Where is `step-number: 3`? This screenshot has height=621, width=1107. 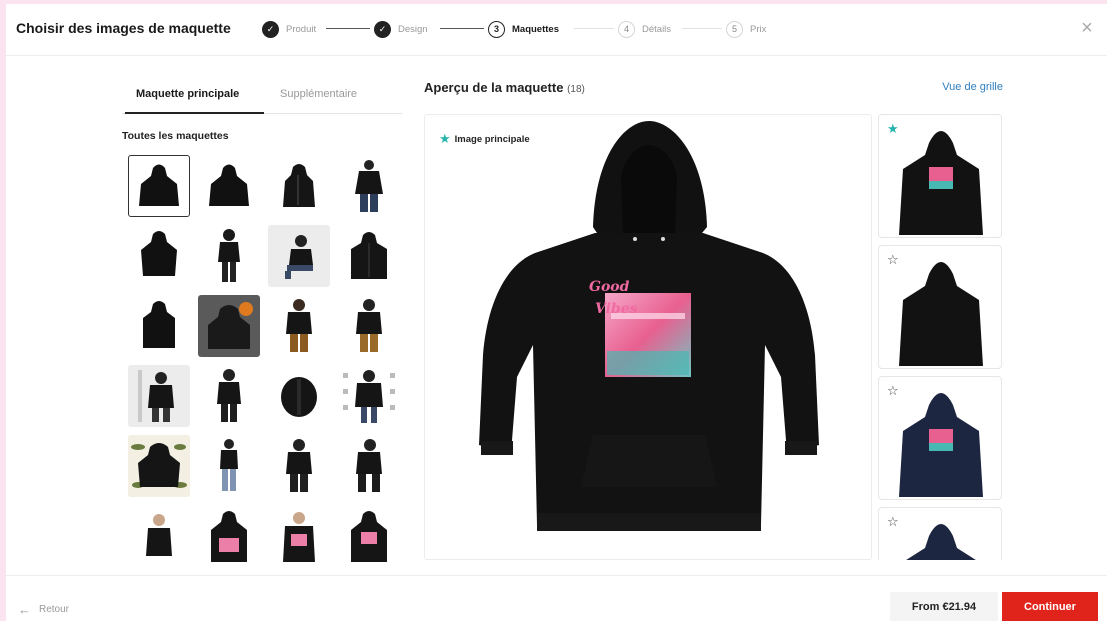
step-number: 3 is located at coordinates (496, 29).